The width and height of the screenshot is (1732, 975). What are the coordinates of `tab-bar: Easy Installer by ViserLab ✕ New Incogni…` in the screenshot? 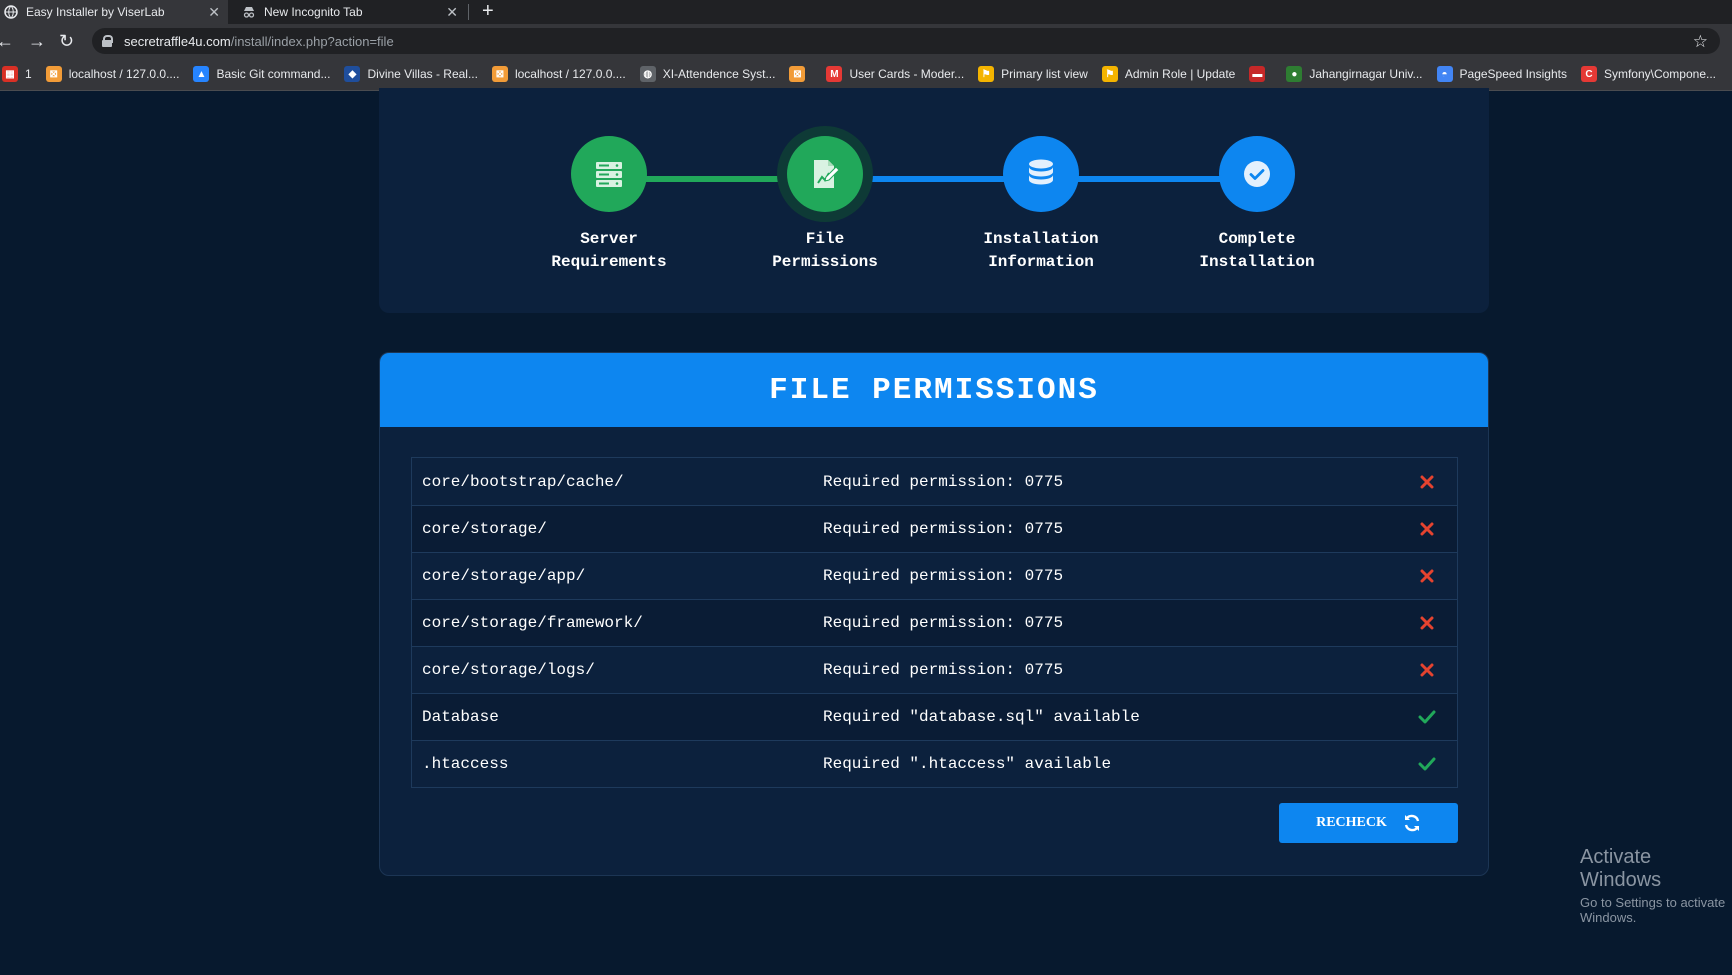 It's located at (866, 12).